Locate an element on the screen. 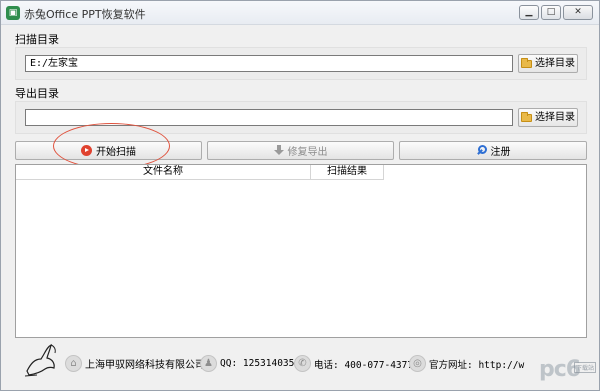  play-icon is located at coordinates (86, 150).